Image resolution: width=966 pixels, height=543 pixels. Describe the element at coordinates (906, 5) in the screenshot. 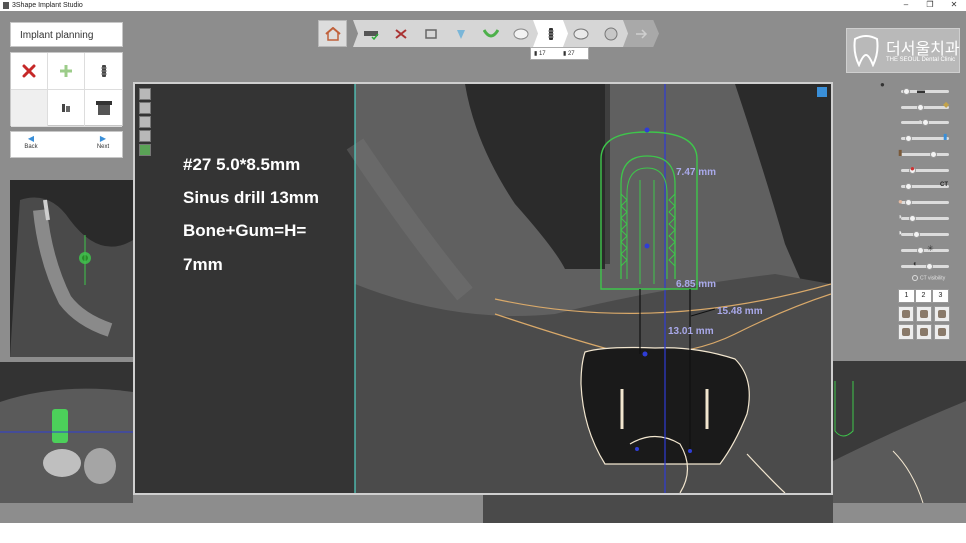

I see `minimize-button: –` at that location.